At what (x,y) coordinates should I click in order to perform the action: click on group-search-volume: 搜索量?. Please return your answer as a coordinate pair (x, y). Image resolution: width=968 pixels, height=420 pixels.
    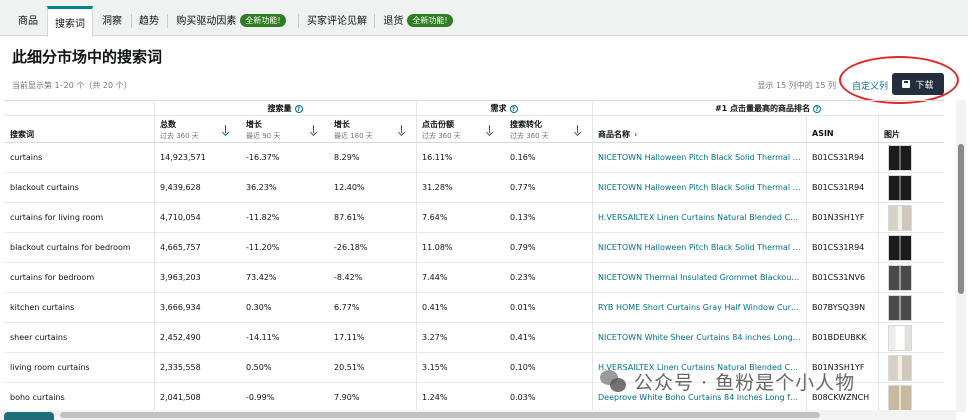
    Looking at the image, I should click on (285, 108).